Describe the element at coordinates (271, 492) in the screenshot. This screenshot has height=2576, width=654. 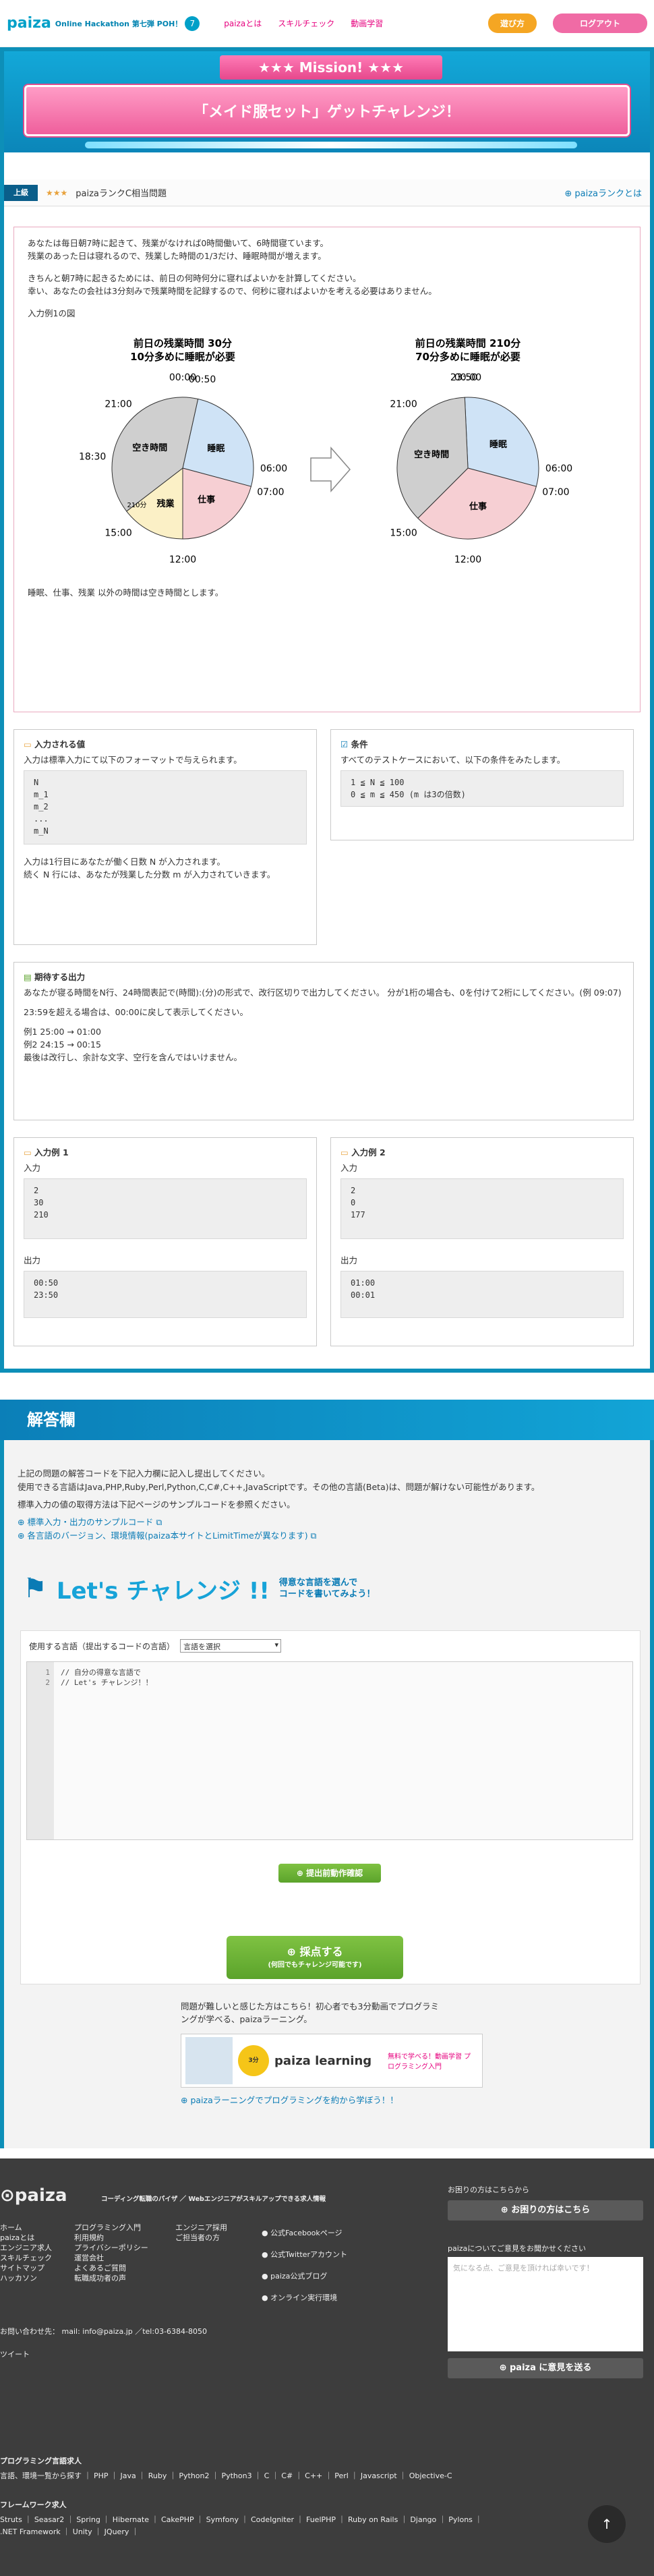
I see `tick-label: 07:00` at that location.